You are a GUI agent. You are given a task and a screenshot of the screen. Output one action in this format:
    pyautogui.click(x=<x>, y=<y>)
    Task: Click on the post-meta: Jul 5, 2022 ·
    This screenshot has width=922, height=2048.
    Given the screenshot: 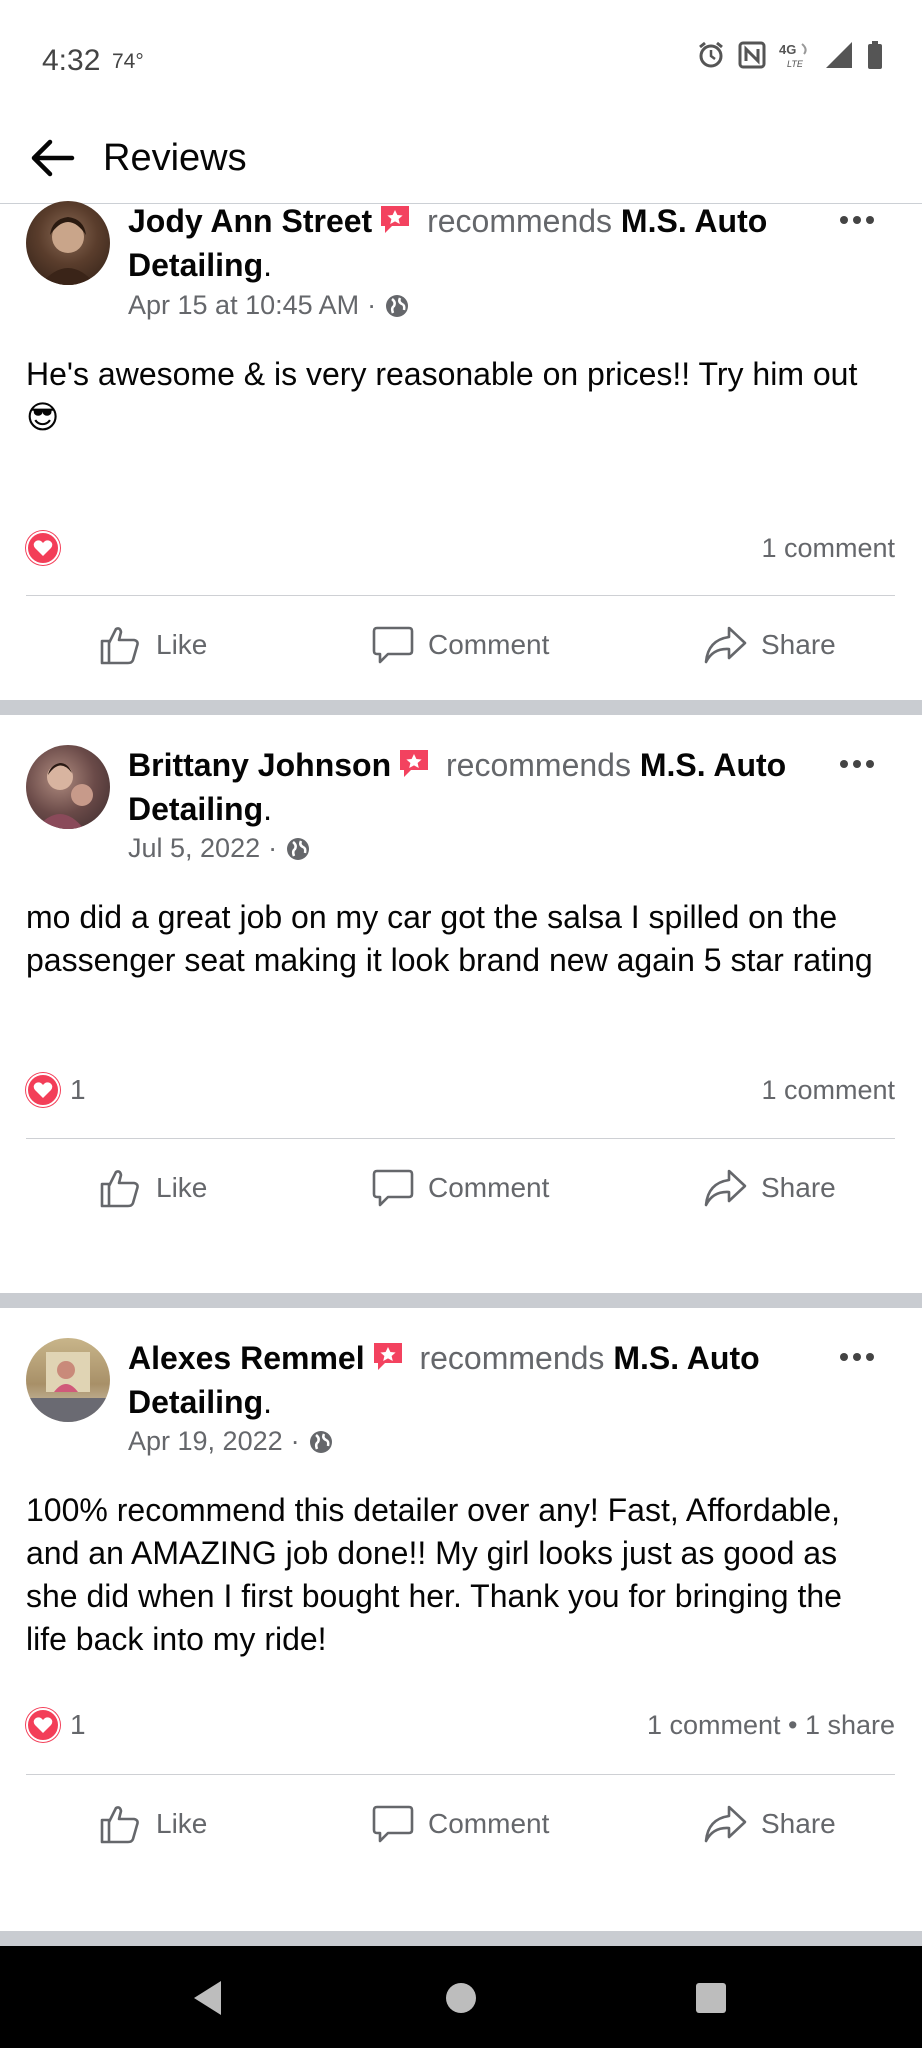 What is the action you would take?
    pyautogui.click(x=219, y=848)
    